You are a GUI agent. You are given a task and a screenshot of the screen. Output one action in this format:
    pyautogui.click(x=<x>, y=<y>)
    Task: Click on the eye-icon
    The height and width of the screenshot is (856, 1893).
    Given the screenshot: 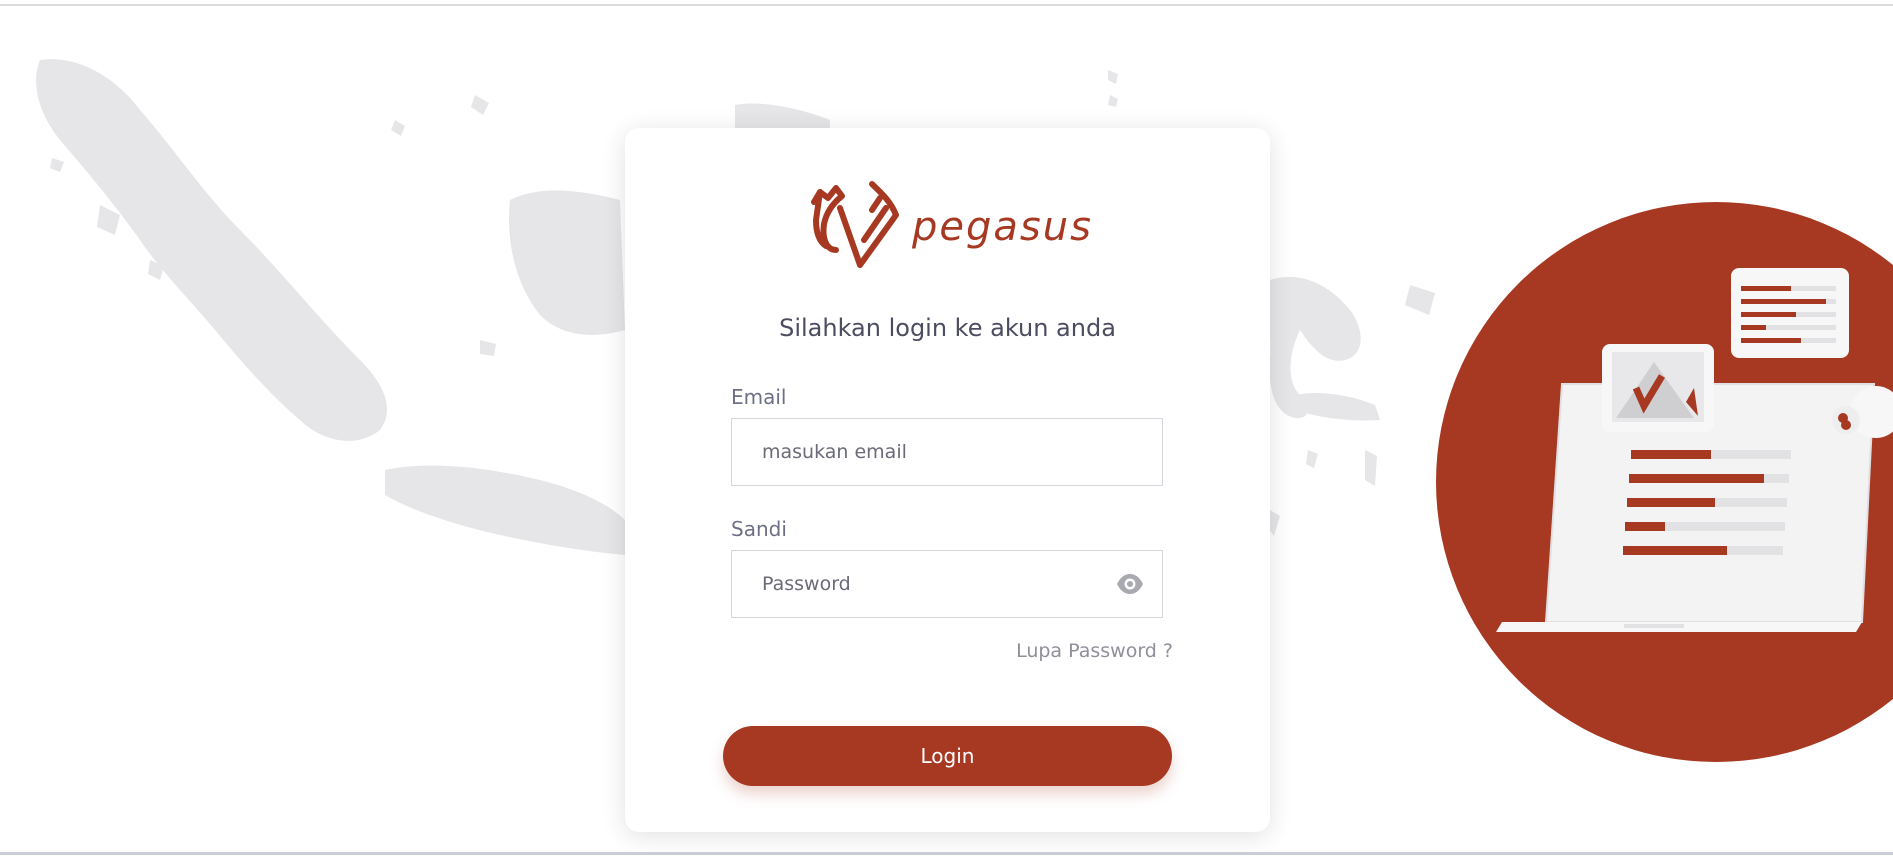 What is the action you would take?
    pyautogui.click(x=1130, y=584)
    